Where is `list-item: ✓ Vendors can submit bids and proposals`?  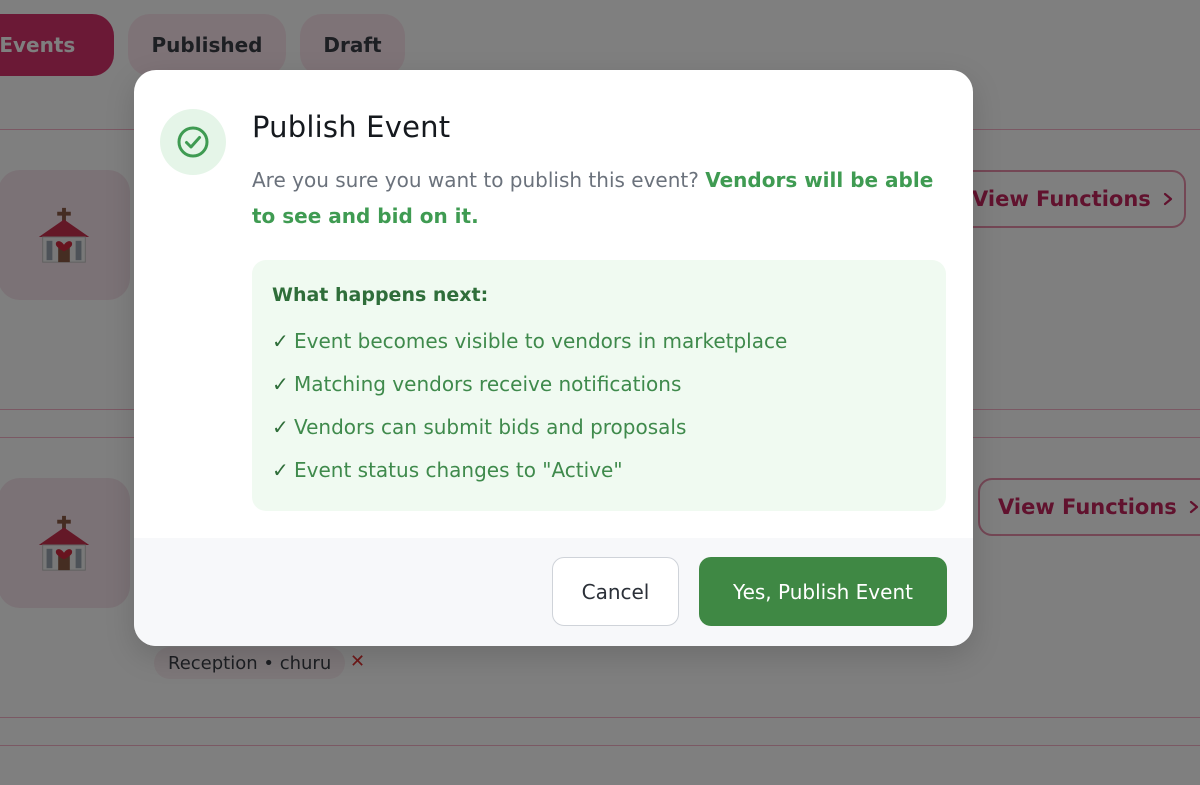 list-item: ✓ Vendors can submit bids and proposals is located at coordinates (599, 427).